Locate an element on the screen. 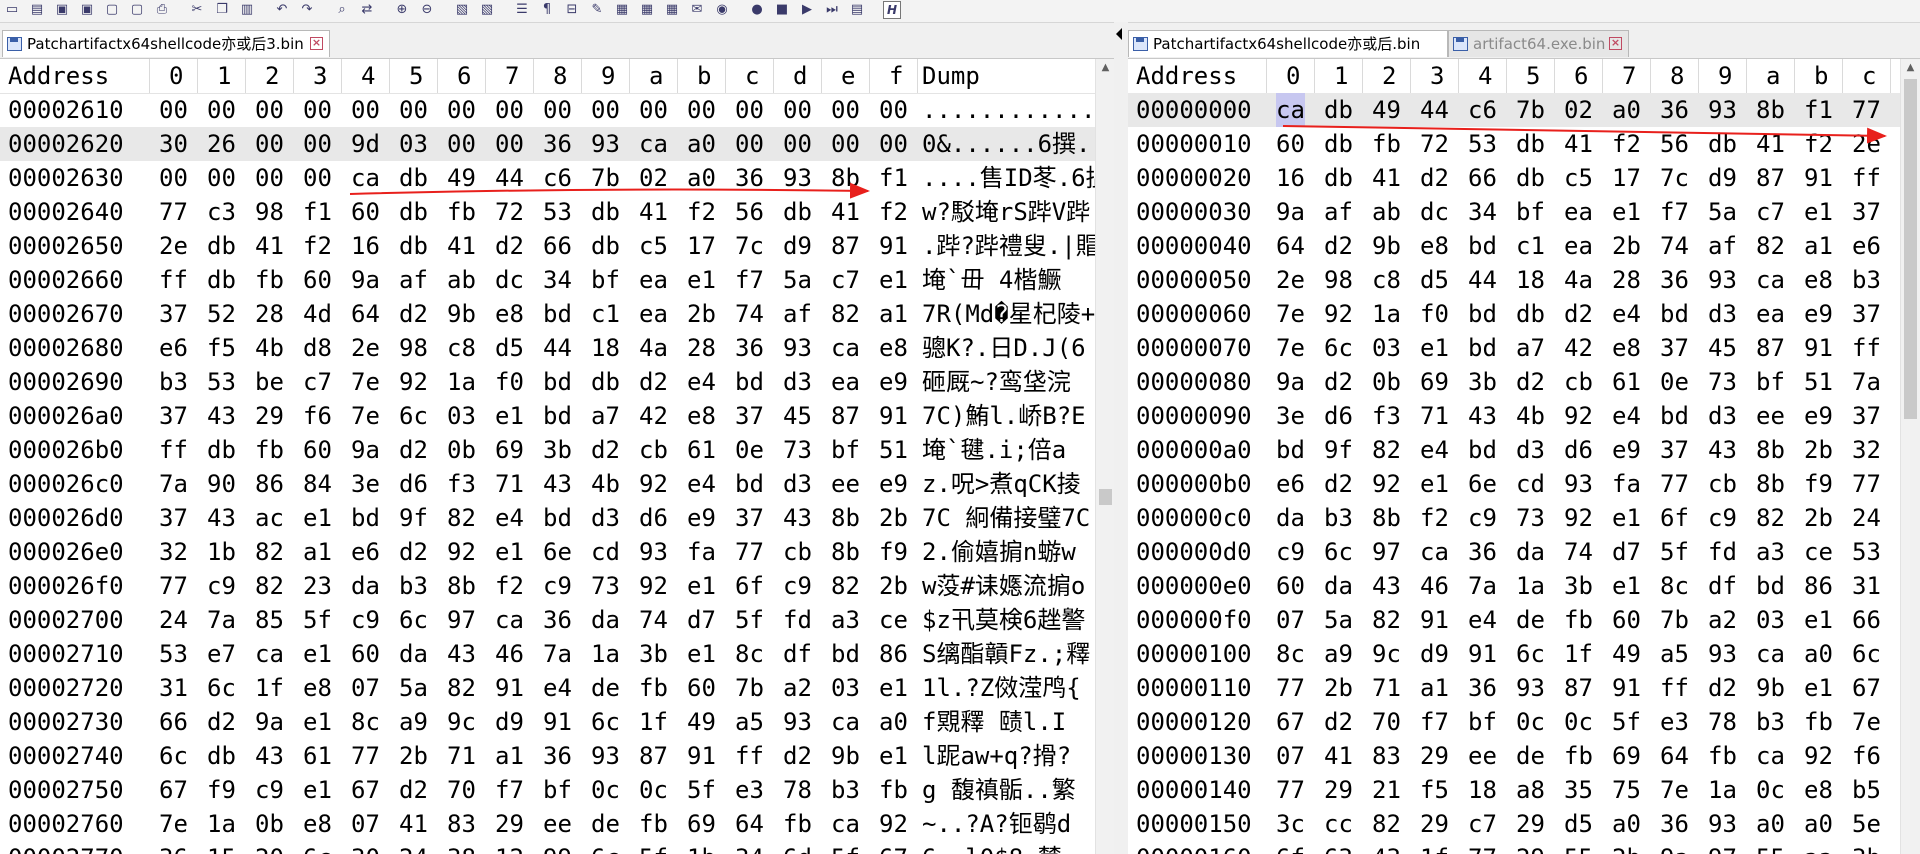 The width and height of the screenshot is (1920, 854). hex-byte: de is located at coordinates (1530, 620).